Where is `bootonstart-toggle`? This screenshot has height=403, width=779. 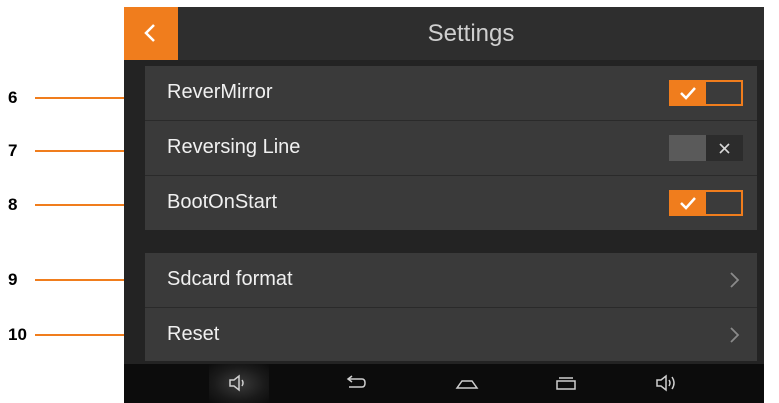 bootonstart-toggle is located at coordinates (706, 203).